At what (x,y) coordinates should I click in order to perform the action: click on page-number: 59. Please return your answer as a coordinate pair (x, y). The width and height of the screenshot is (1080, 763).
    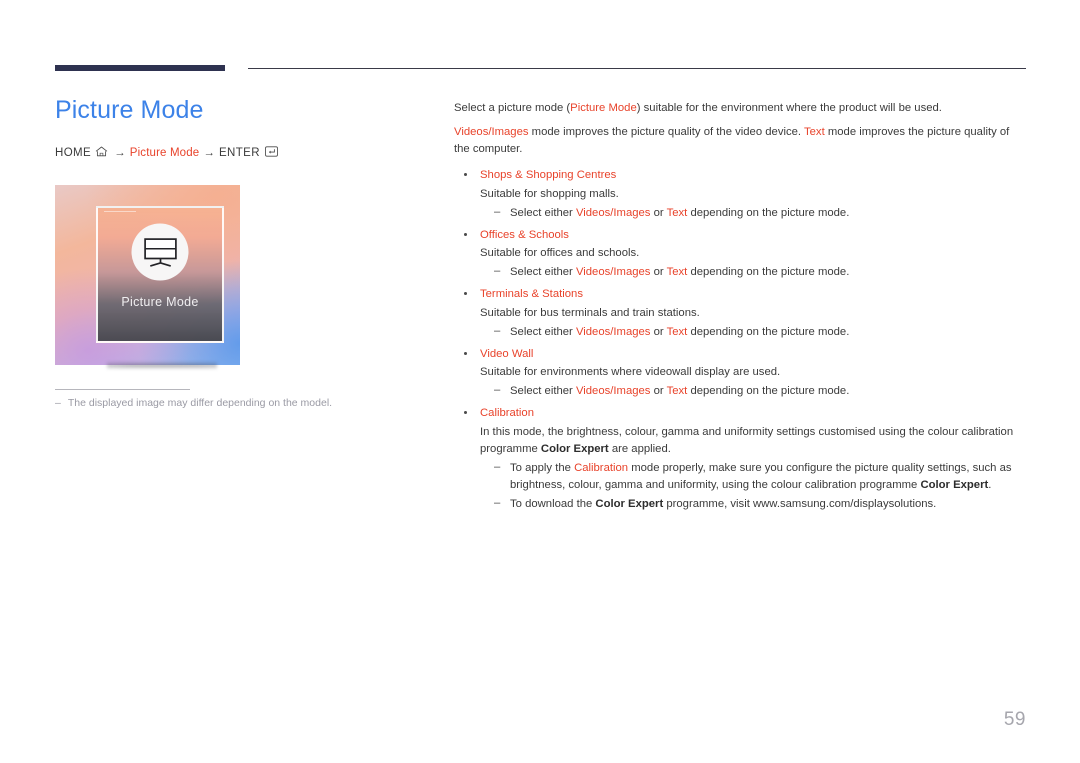
    Looking at the image, I should click on (1014, 719).